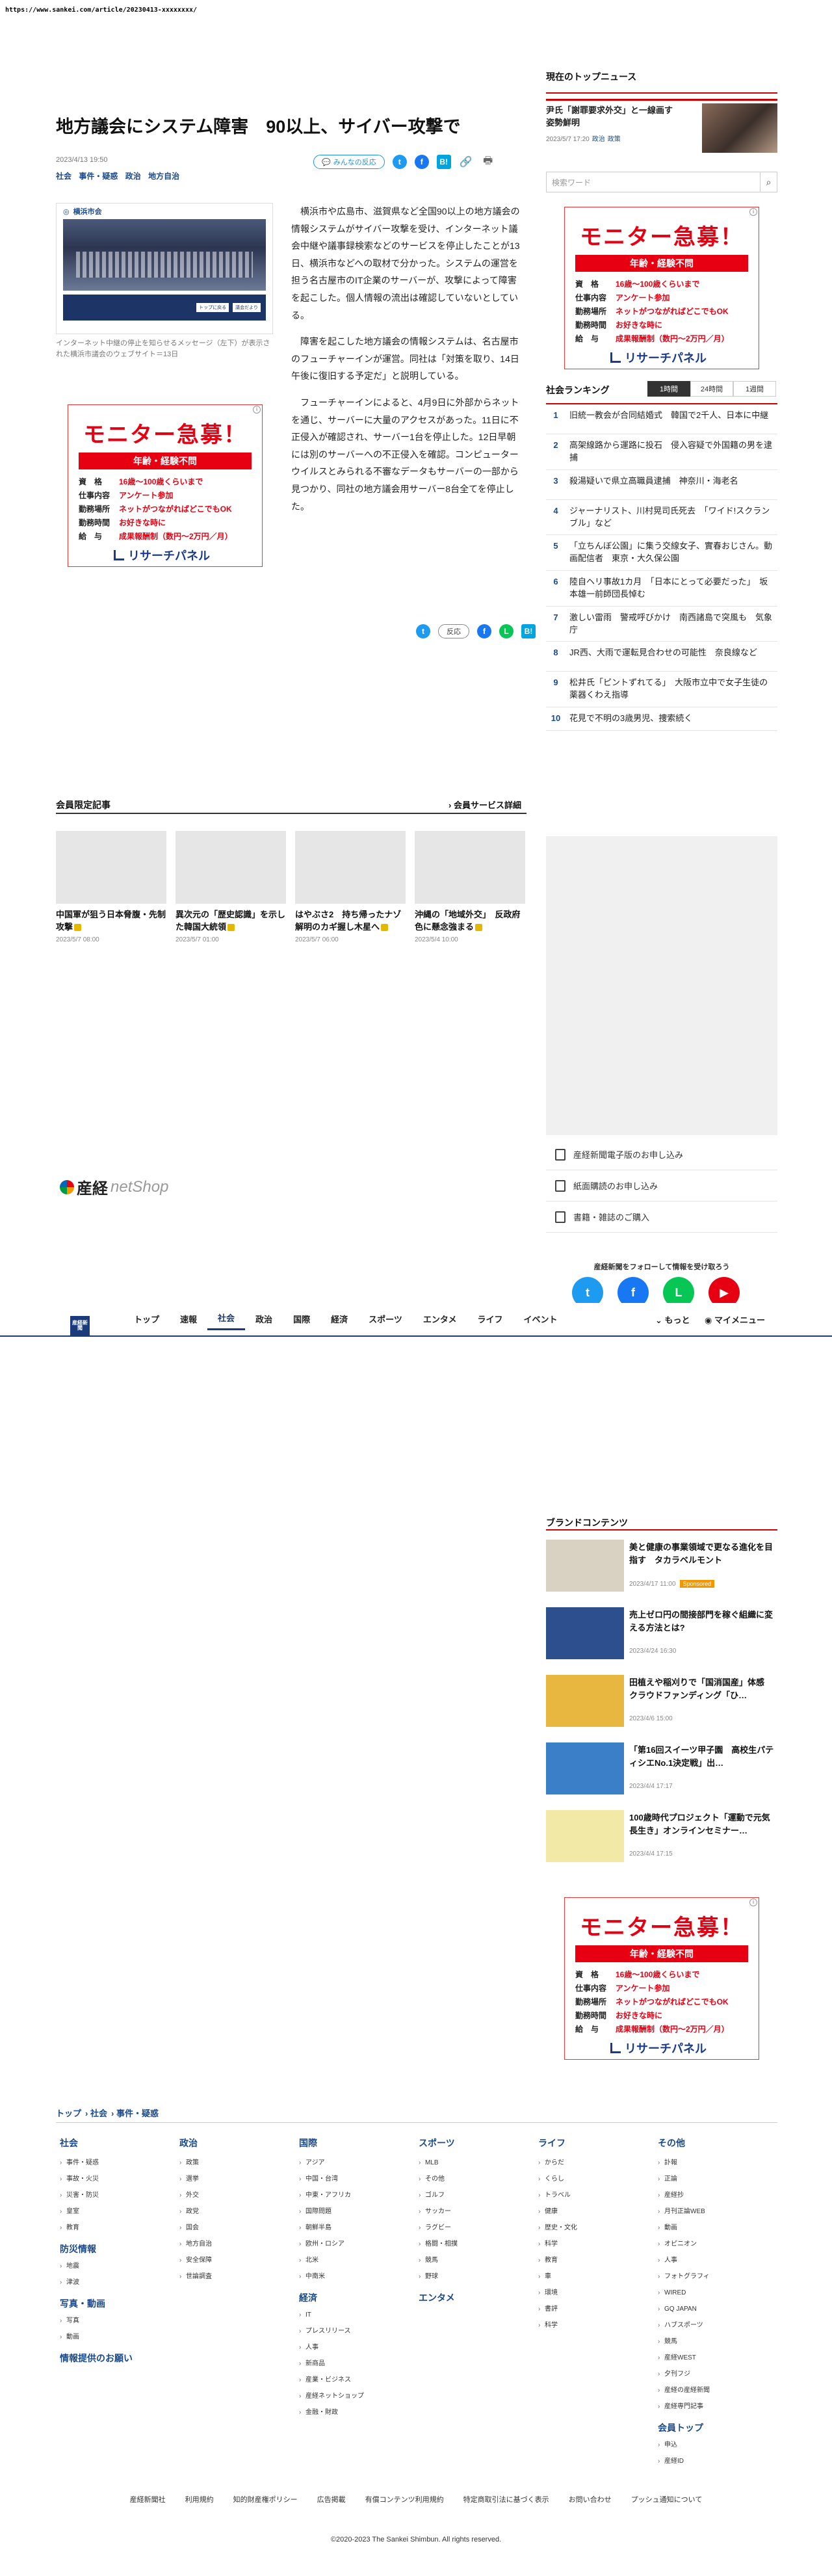 The width and height of the screenshot is (832, 2576). What do you see at coordinates (478, 2142) in the screenshot?
I see `footer-column-heading: スポーツ` at bounding box center [478, 2142].